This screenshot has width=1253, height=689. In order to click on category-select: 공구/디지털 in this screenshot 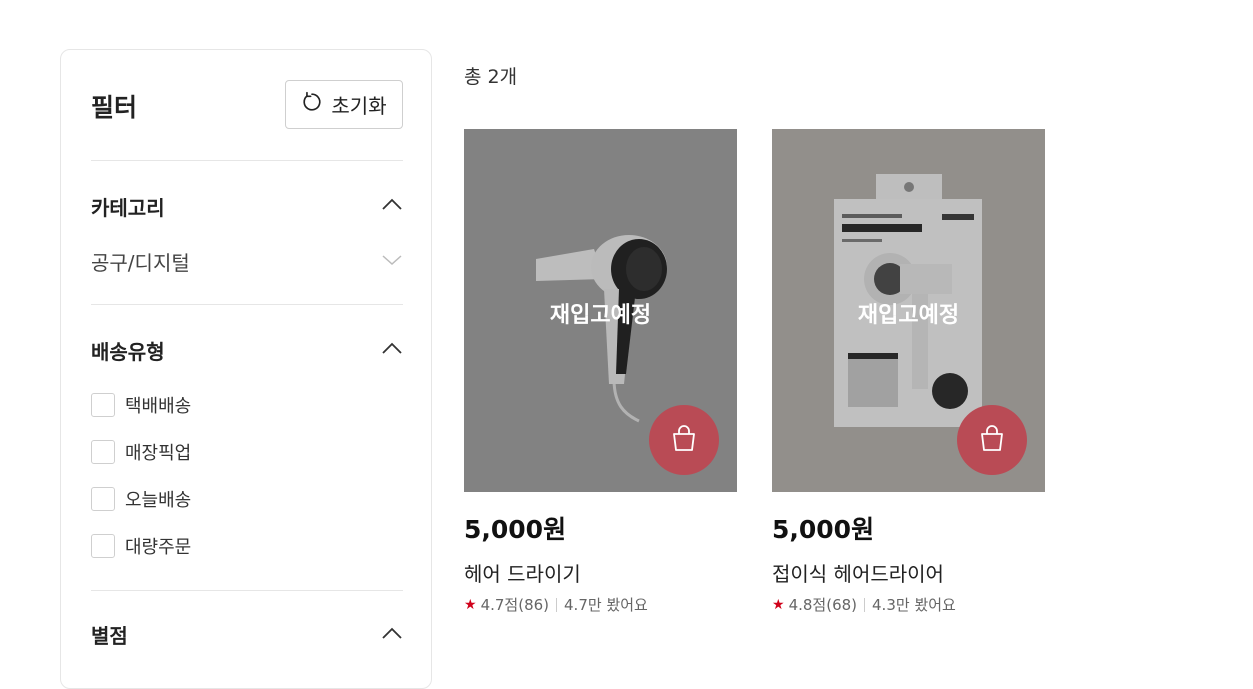, I will do `click(140, 261)`.